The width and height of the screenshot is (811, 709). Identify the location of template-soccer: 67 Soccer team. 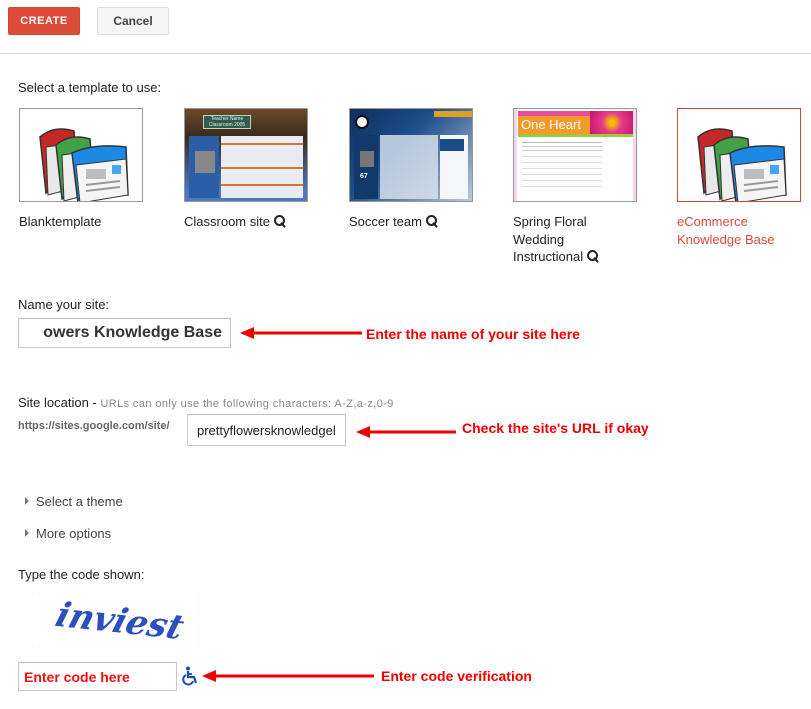
(411, 169).